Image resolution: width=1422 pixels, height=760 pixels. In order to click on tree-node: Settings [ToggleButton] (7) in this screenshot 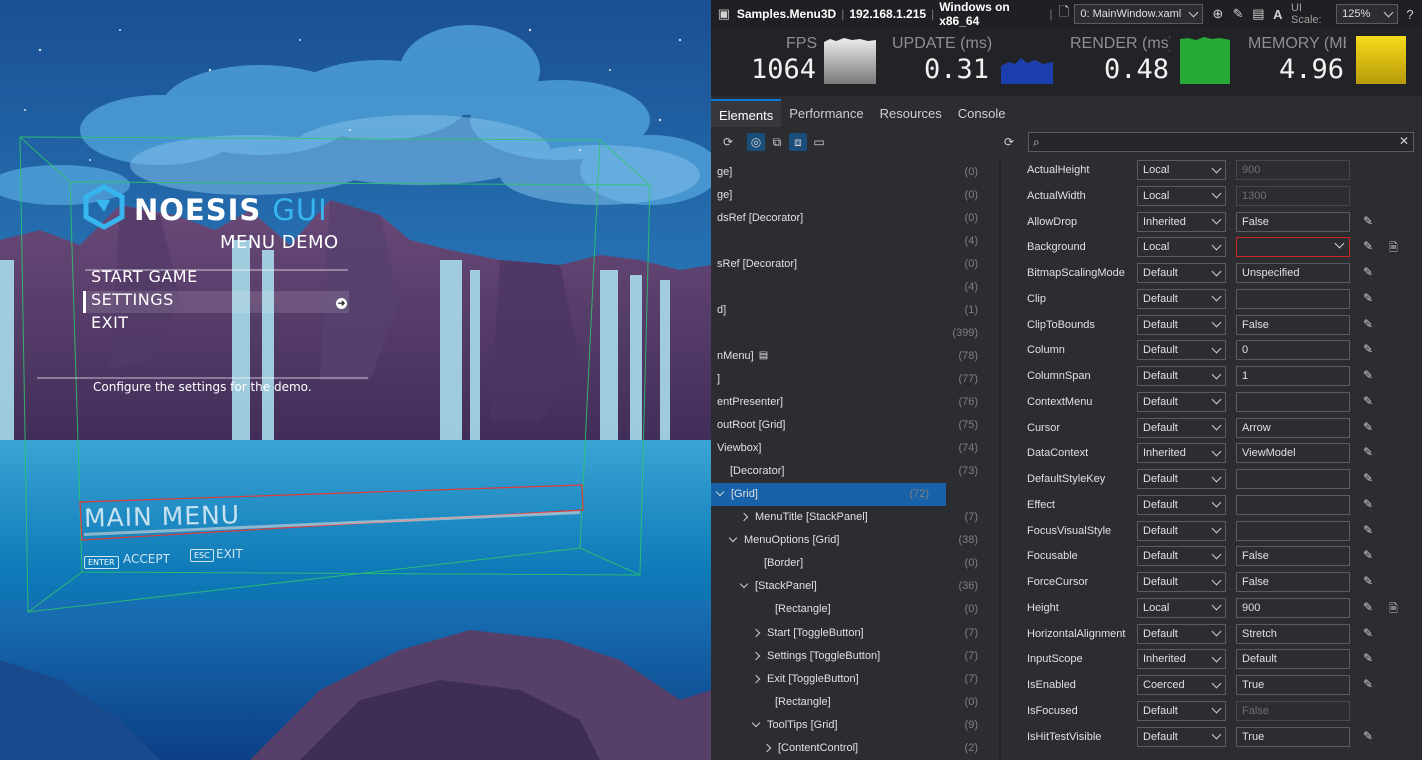, I will do `click(853, 655)`.